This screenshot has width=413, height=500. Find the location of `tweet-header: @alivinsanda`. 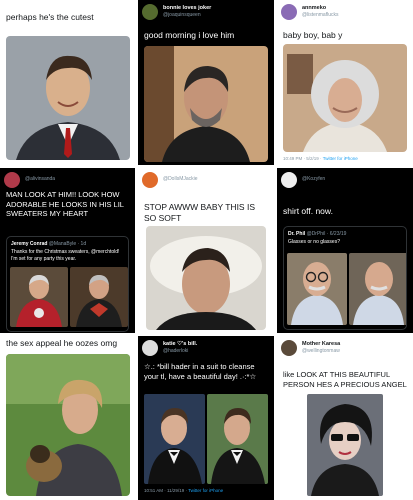

tweet-header: @alivinsanda is located at coordinates (67, 181).